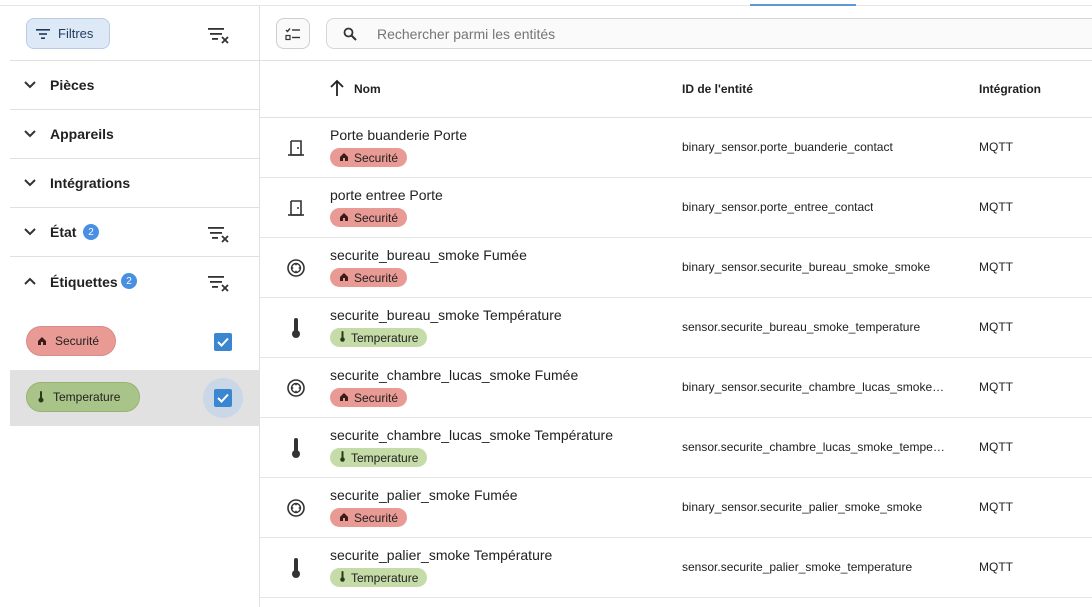  I want to click on column-header-name: Nom, so click(367, 89).